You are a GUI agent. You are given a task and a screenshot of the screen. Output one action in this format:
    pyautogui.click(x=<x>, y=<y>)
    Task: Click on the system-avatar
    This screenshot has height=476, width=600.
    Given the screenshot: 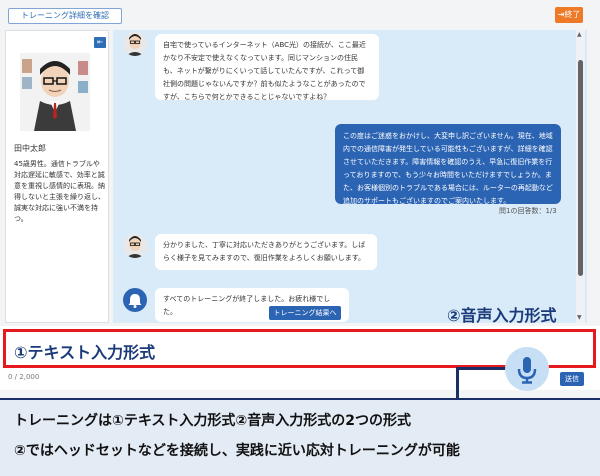 What is the action you would take?
    pyautogui.click(x=135, y=300)
    